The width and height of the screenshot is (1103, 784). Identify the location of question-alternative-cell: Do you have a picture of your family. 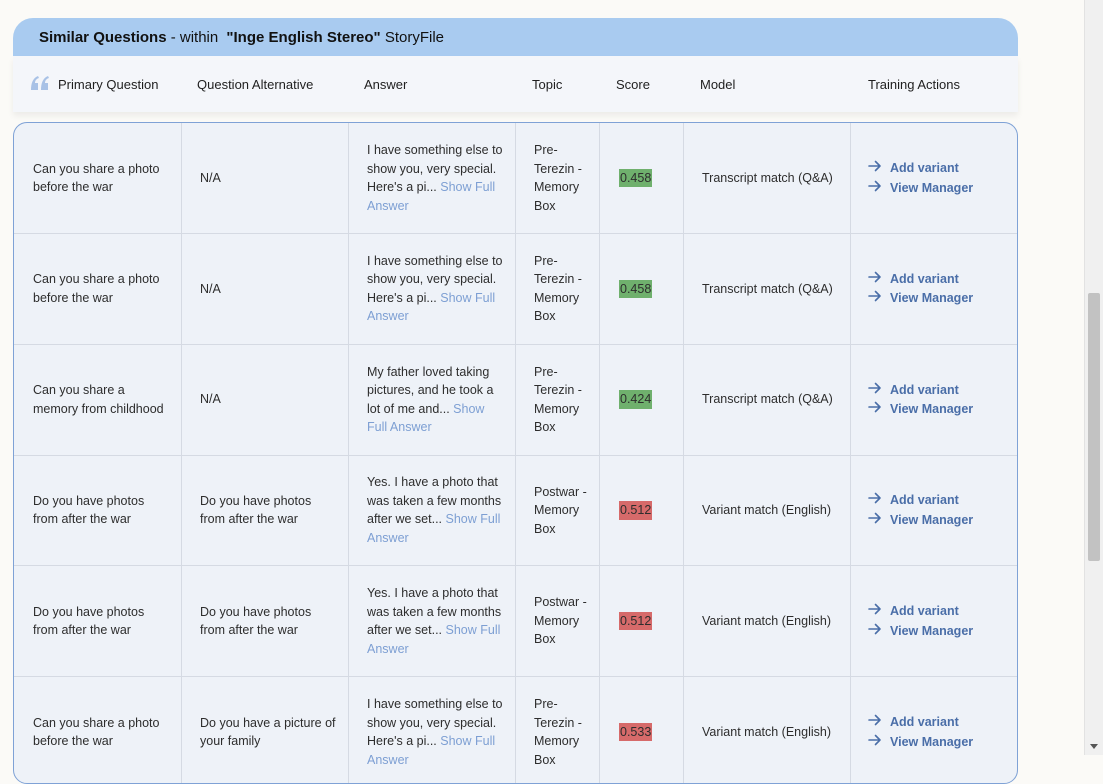
(265, 730).